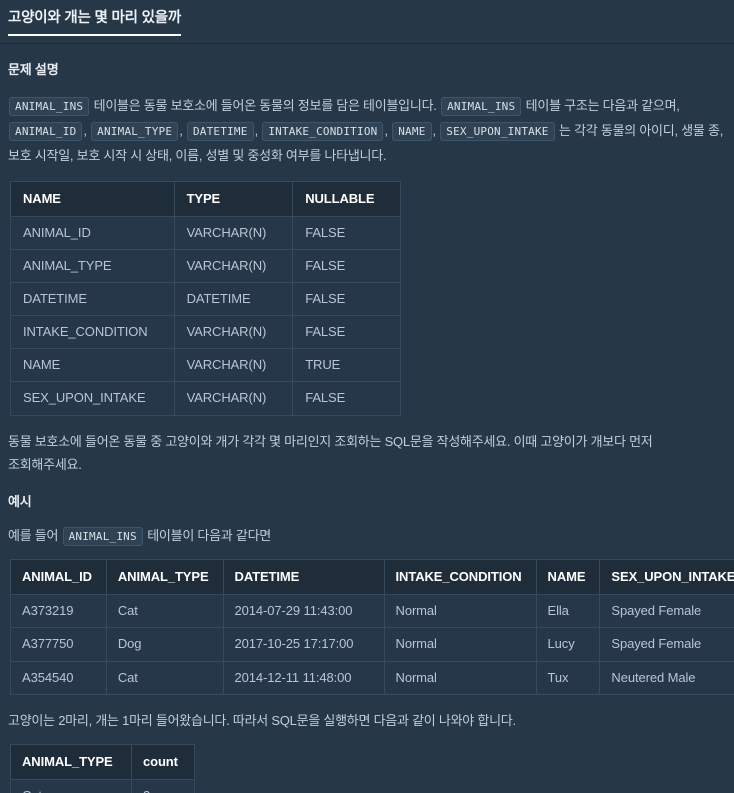  I want to click on table-row: NAME VARCHAR(N) TRUE, so click(206, 365).